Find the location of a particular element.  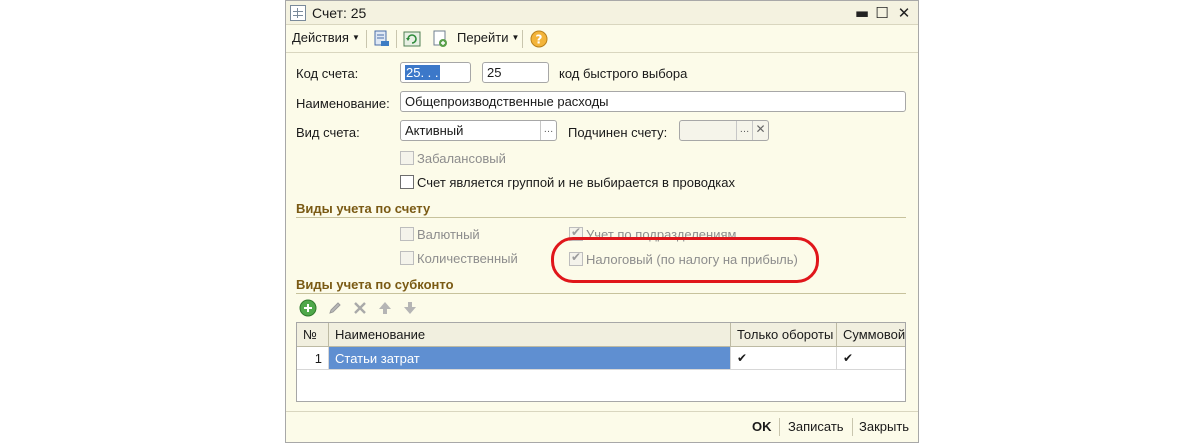

quick-code-label: код быстрого выбора is located at coordinates (623, 73).